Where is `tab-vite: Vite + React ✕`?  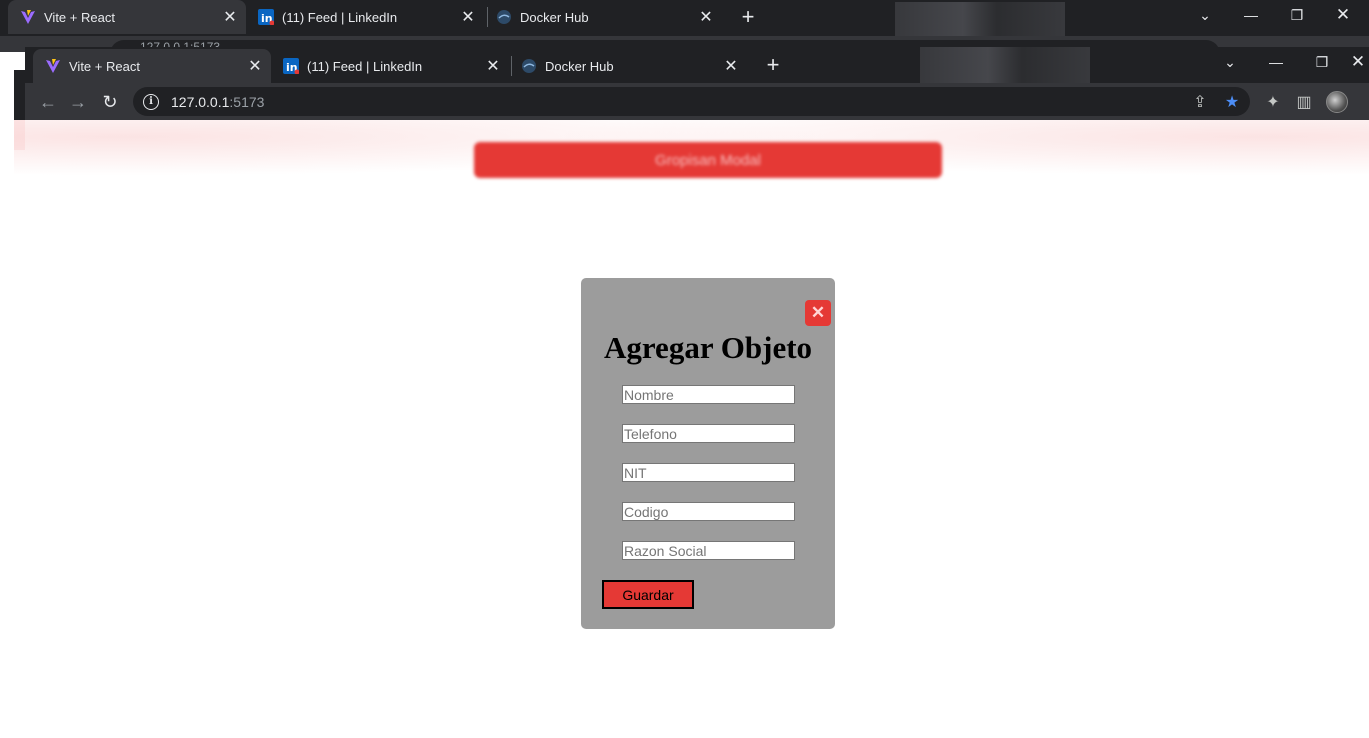 tab-vite: Vite + React ✕ is located at coordinates (152, 66).